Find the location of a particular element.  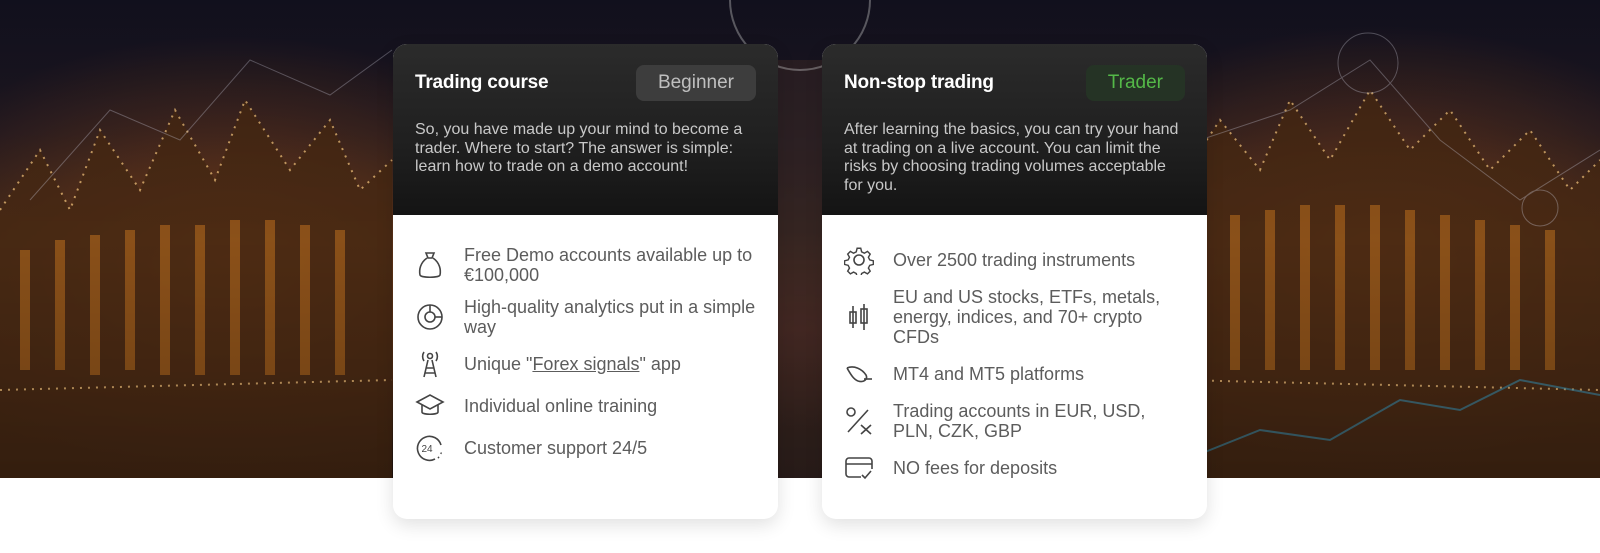

candlestick-icon is located at coordinates (859, 317).